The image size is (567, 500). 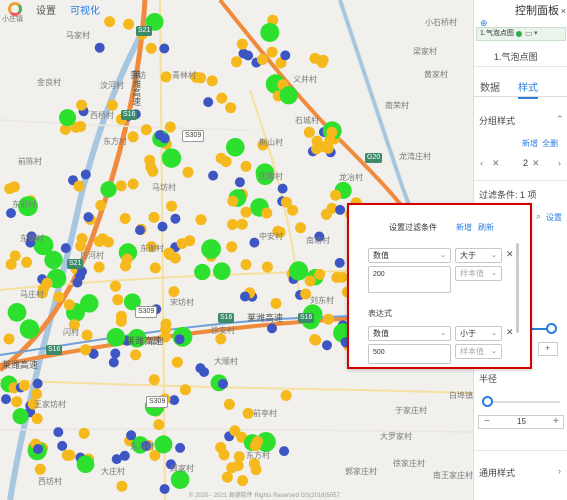 I want to click on remove-condition-icon: ✕, so click(x=510, y=332).